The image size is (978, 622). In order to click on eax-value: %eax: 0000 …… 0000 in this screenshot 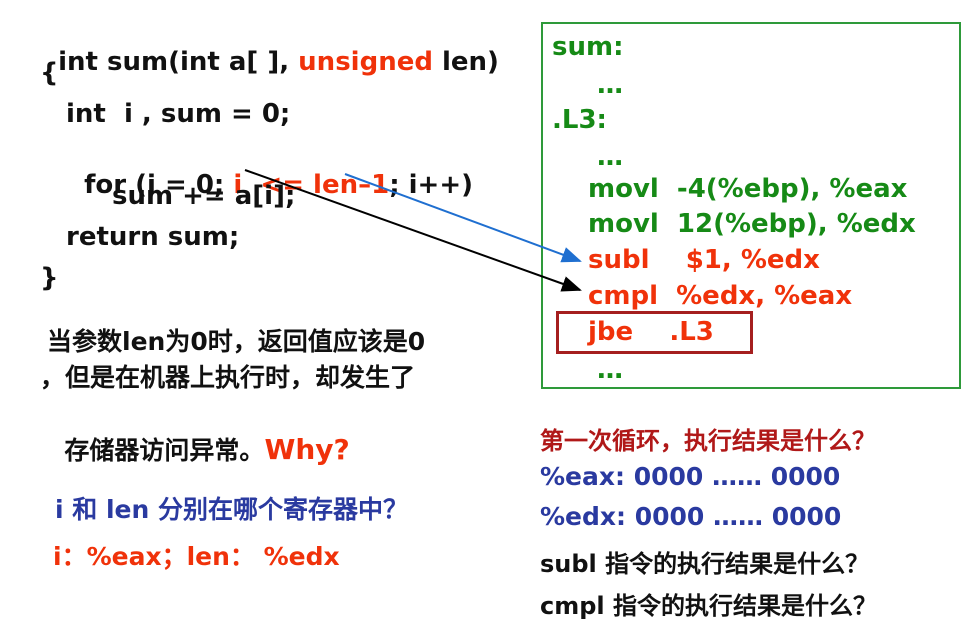, I will do `click(690, 476)`.